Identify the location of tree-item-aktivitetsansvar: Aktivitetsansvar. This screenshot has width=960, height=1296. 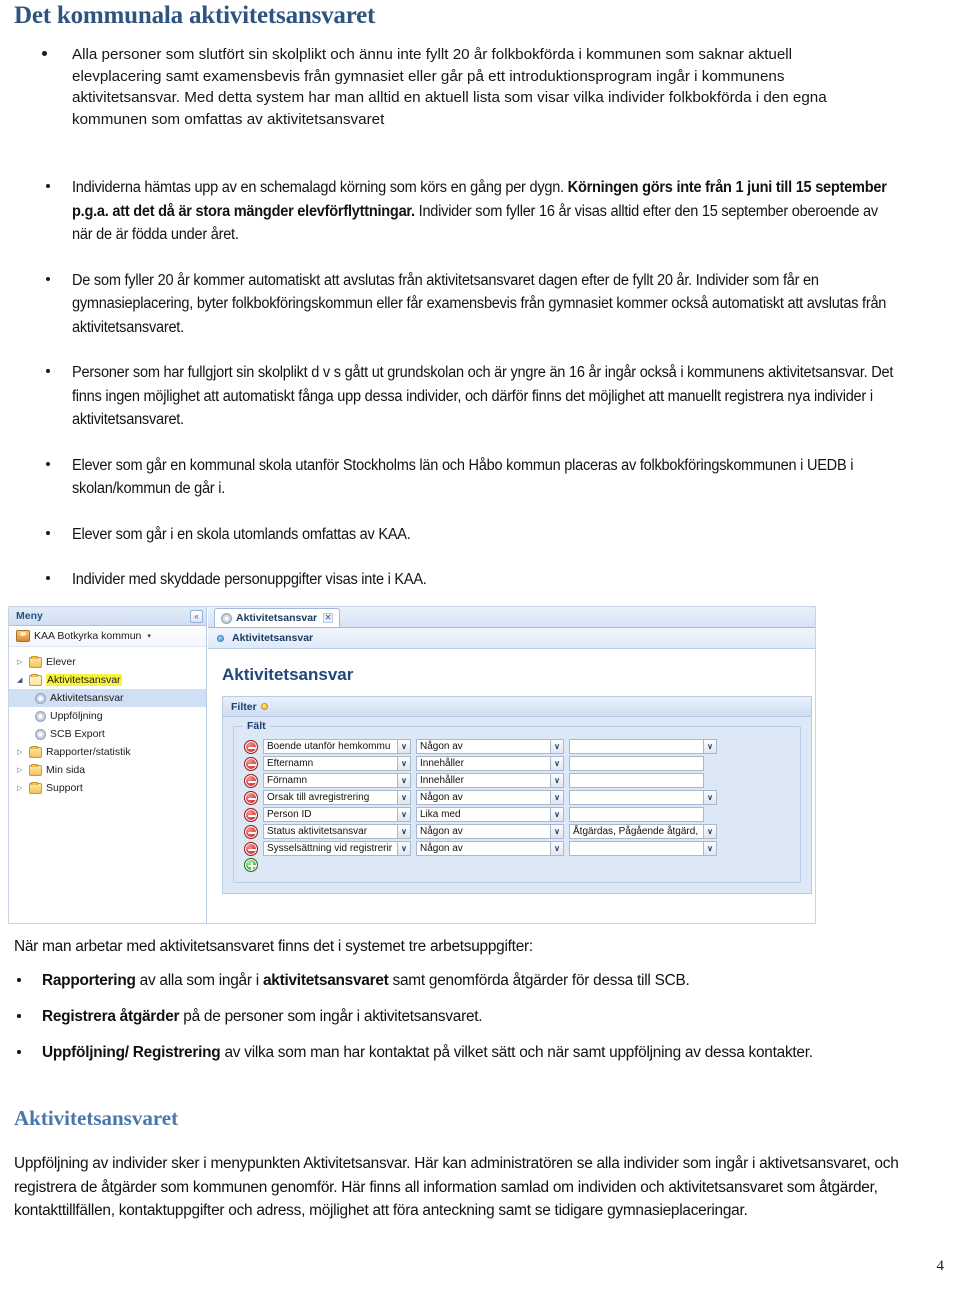
(107, 698).